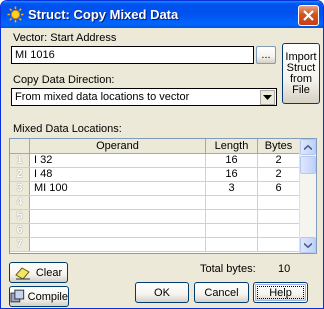 The width and height of the screenshot is (324, 309). I want to click on operand-cell: I 32, so click(118, 160).